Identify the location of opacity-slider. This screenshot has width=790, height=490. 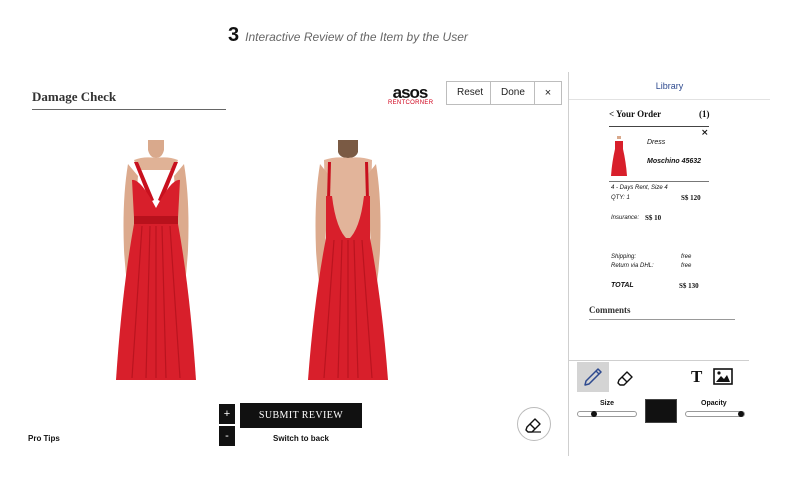
(715, 414).